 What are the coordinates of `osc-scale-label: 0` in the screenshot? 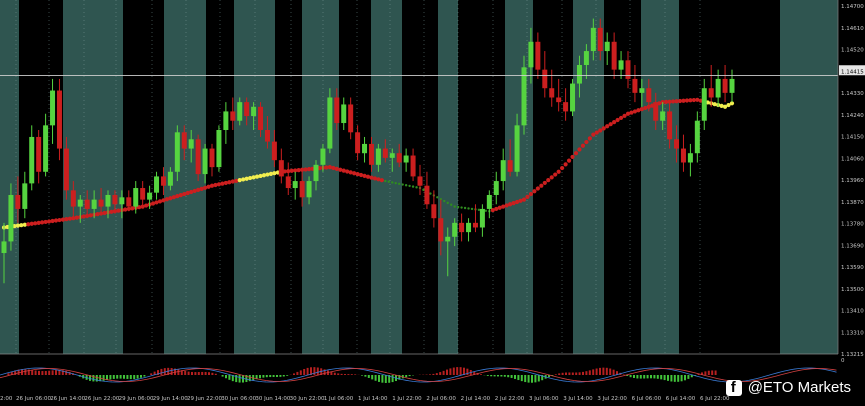 It's located at (843, 361).